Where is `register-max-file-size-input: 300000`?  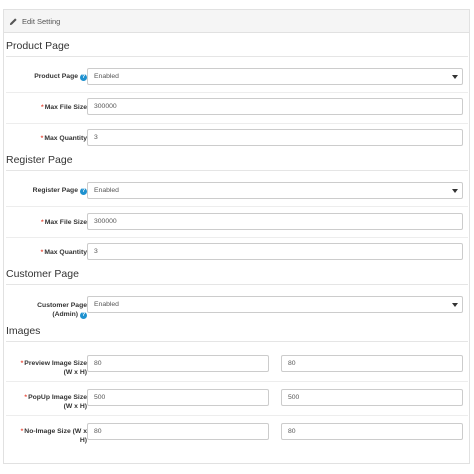 register-max-file-size-input: 300000 is located at coordinates (275, 221).